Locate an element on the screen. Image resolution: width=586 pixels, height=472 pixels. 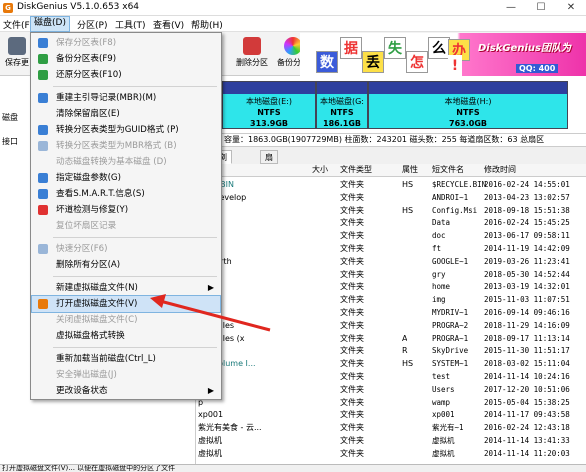
file-short-name: Data is located at coordinates (441, 223).